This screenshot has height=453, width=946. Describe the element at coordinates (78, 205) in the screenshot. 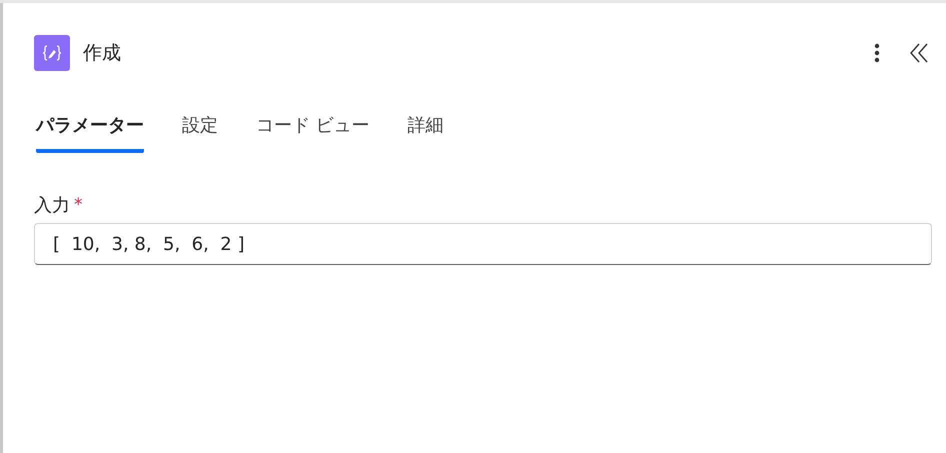

I see `required-mark: *` at that location.